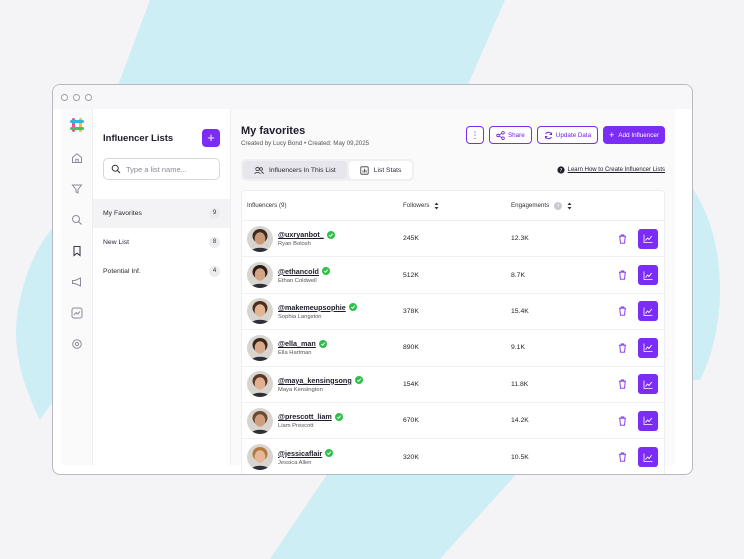 Image resolution: width=744 pixels, height=559 pixels. I want to click on engagements-value: 8.7K, so click(518, 275).